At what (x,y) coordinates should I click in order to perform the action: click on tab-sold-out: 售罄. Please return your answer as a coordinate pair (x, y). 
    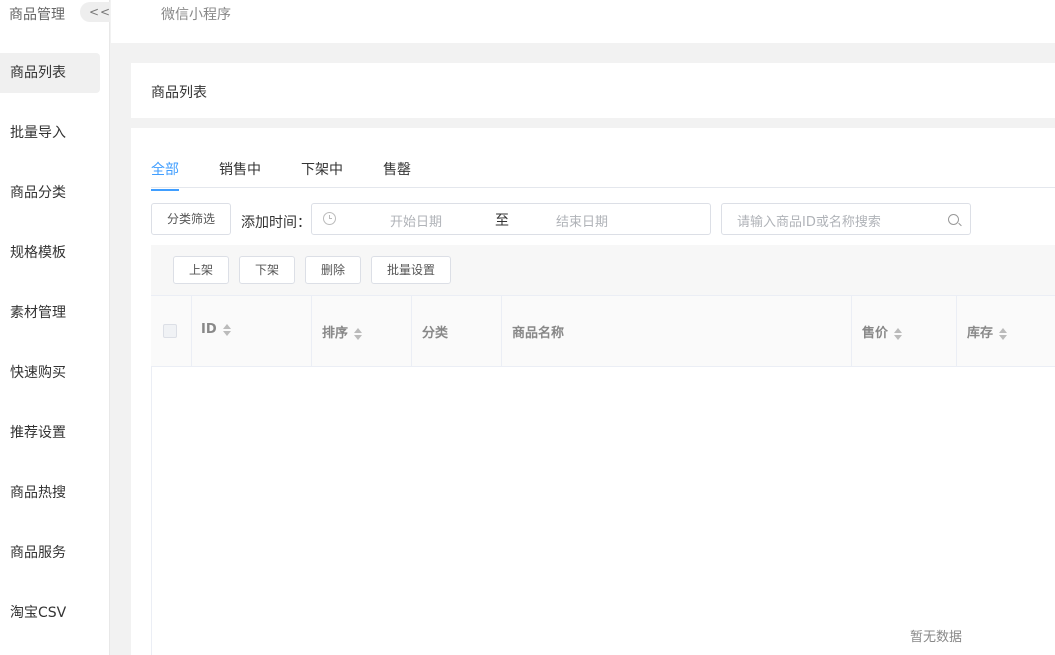
    Looking at the image, I should click on (397, 173).